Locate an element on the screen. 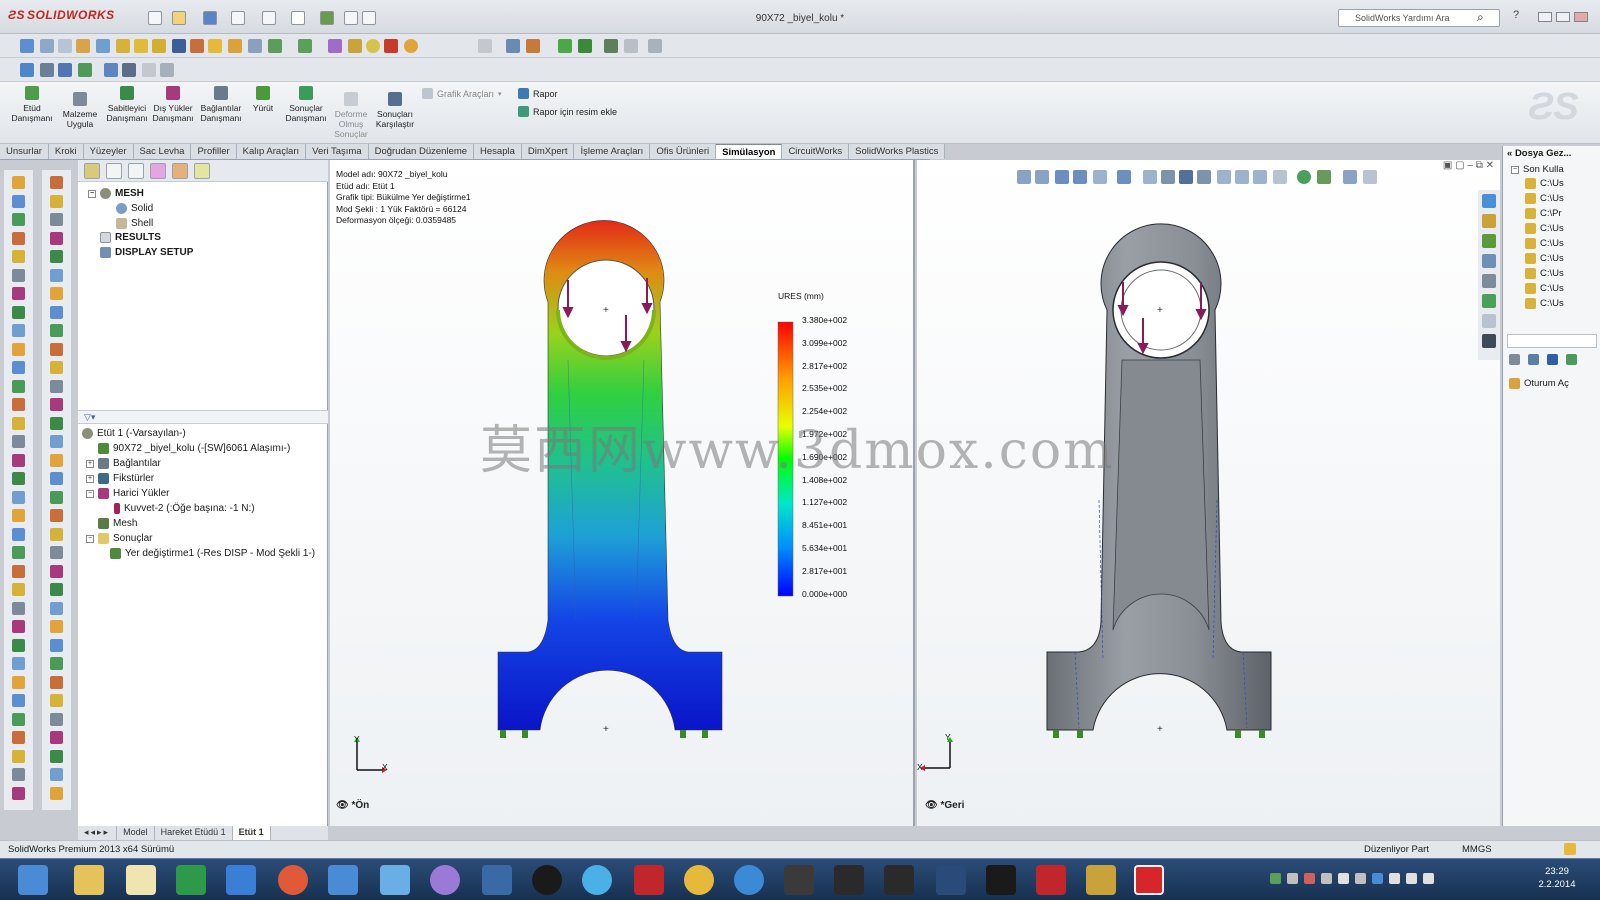 The width and height of the screenshot is (1600, 900). compare-results-button: Sonuçları Karşılaştır is located at coordinates (395, 110).